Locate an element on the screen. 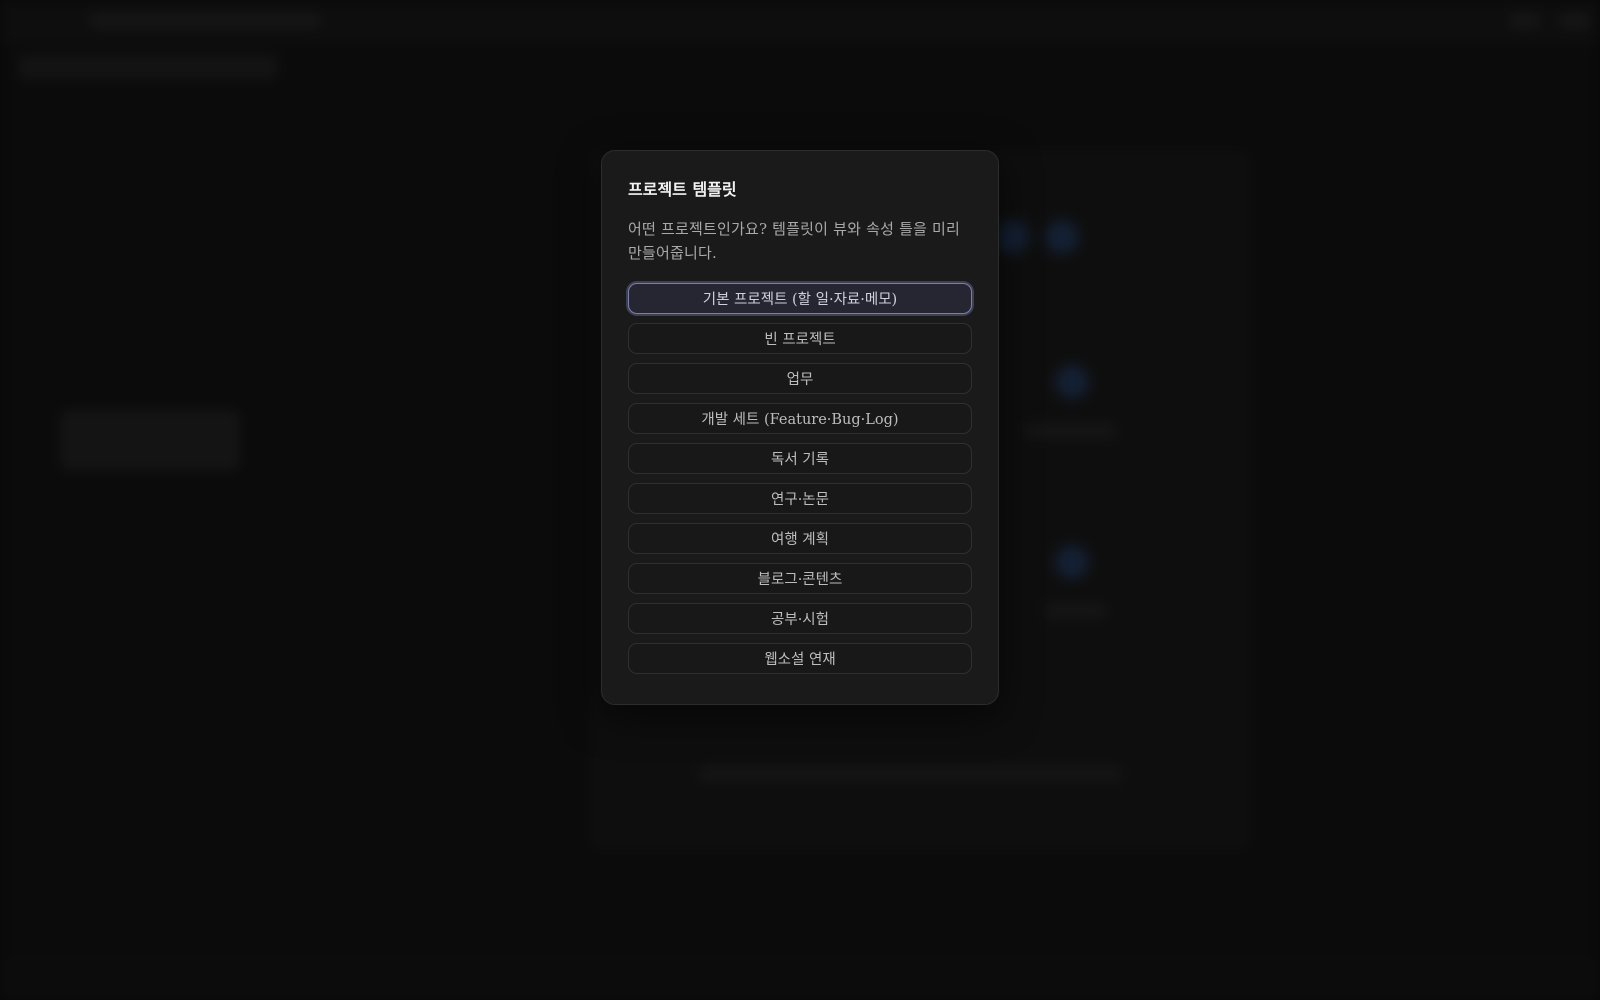 This screenshot has width=1600, height=1000. template-option-empty: 빈 프로젝트 is located at coordinates (800, 338).